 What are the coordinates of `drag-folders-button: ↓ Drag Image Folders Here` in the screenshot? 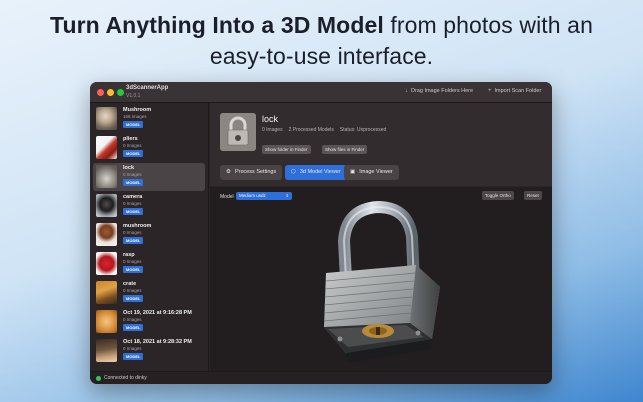 It's located at (439, 91).